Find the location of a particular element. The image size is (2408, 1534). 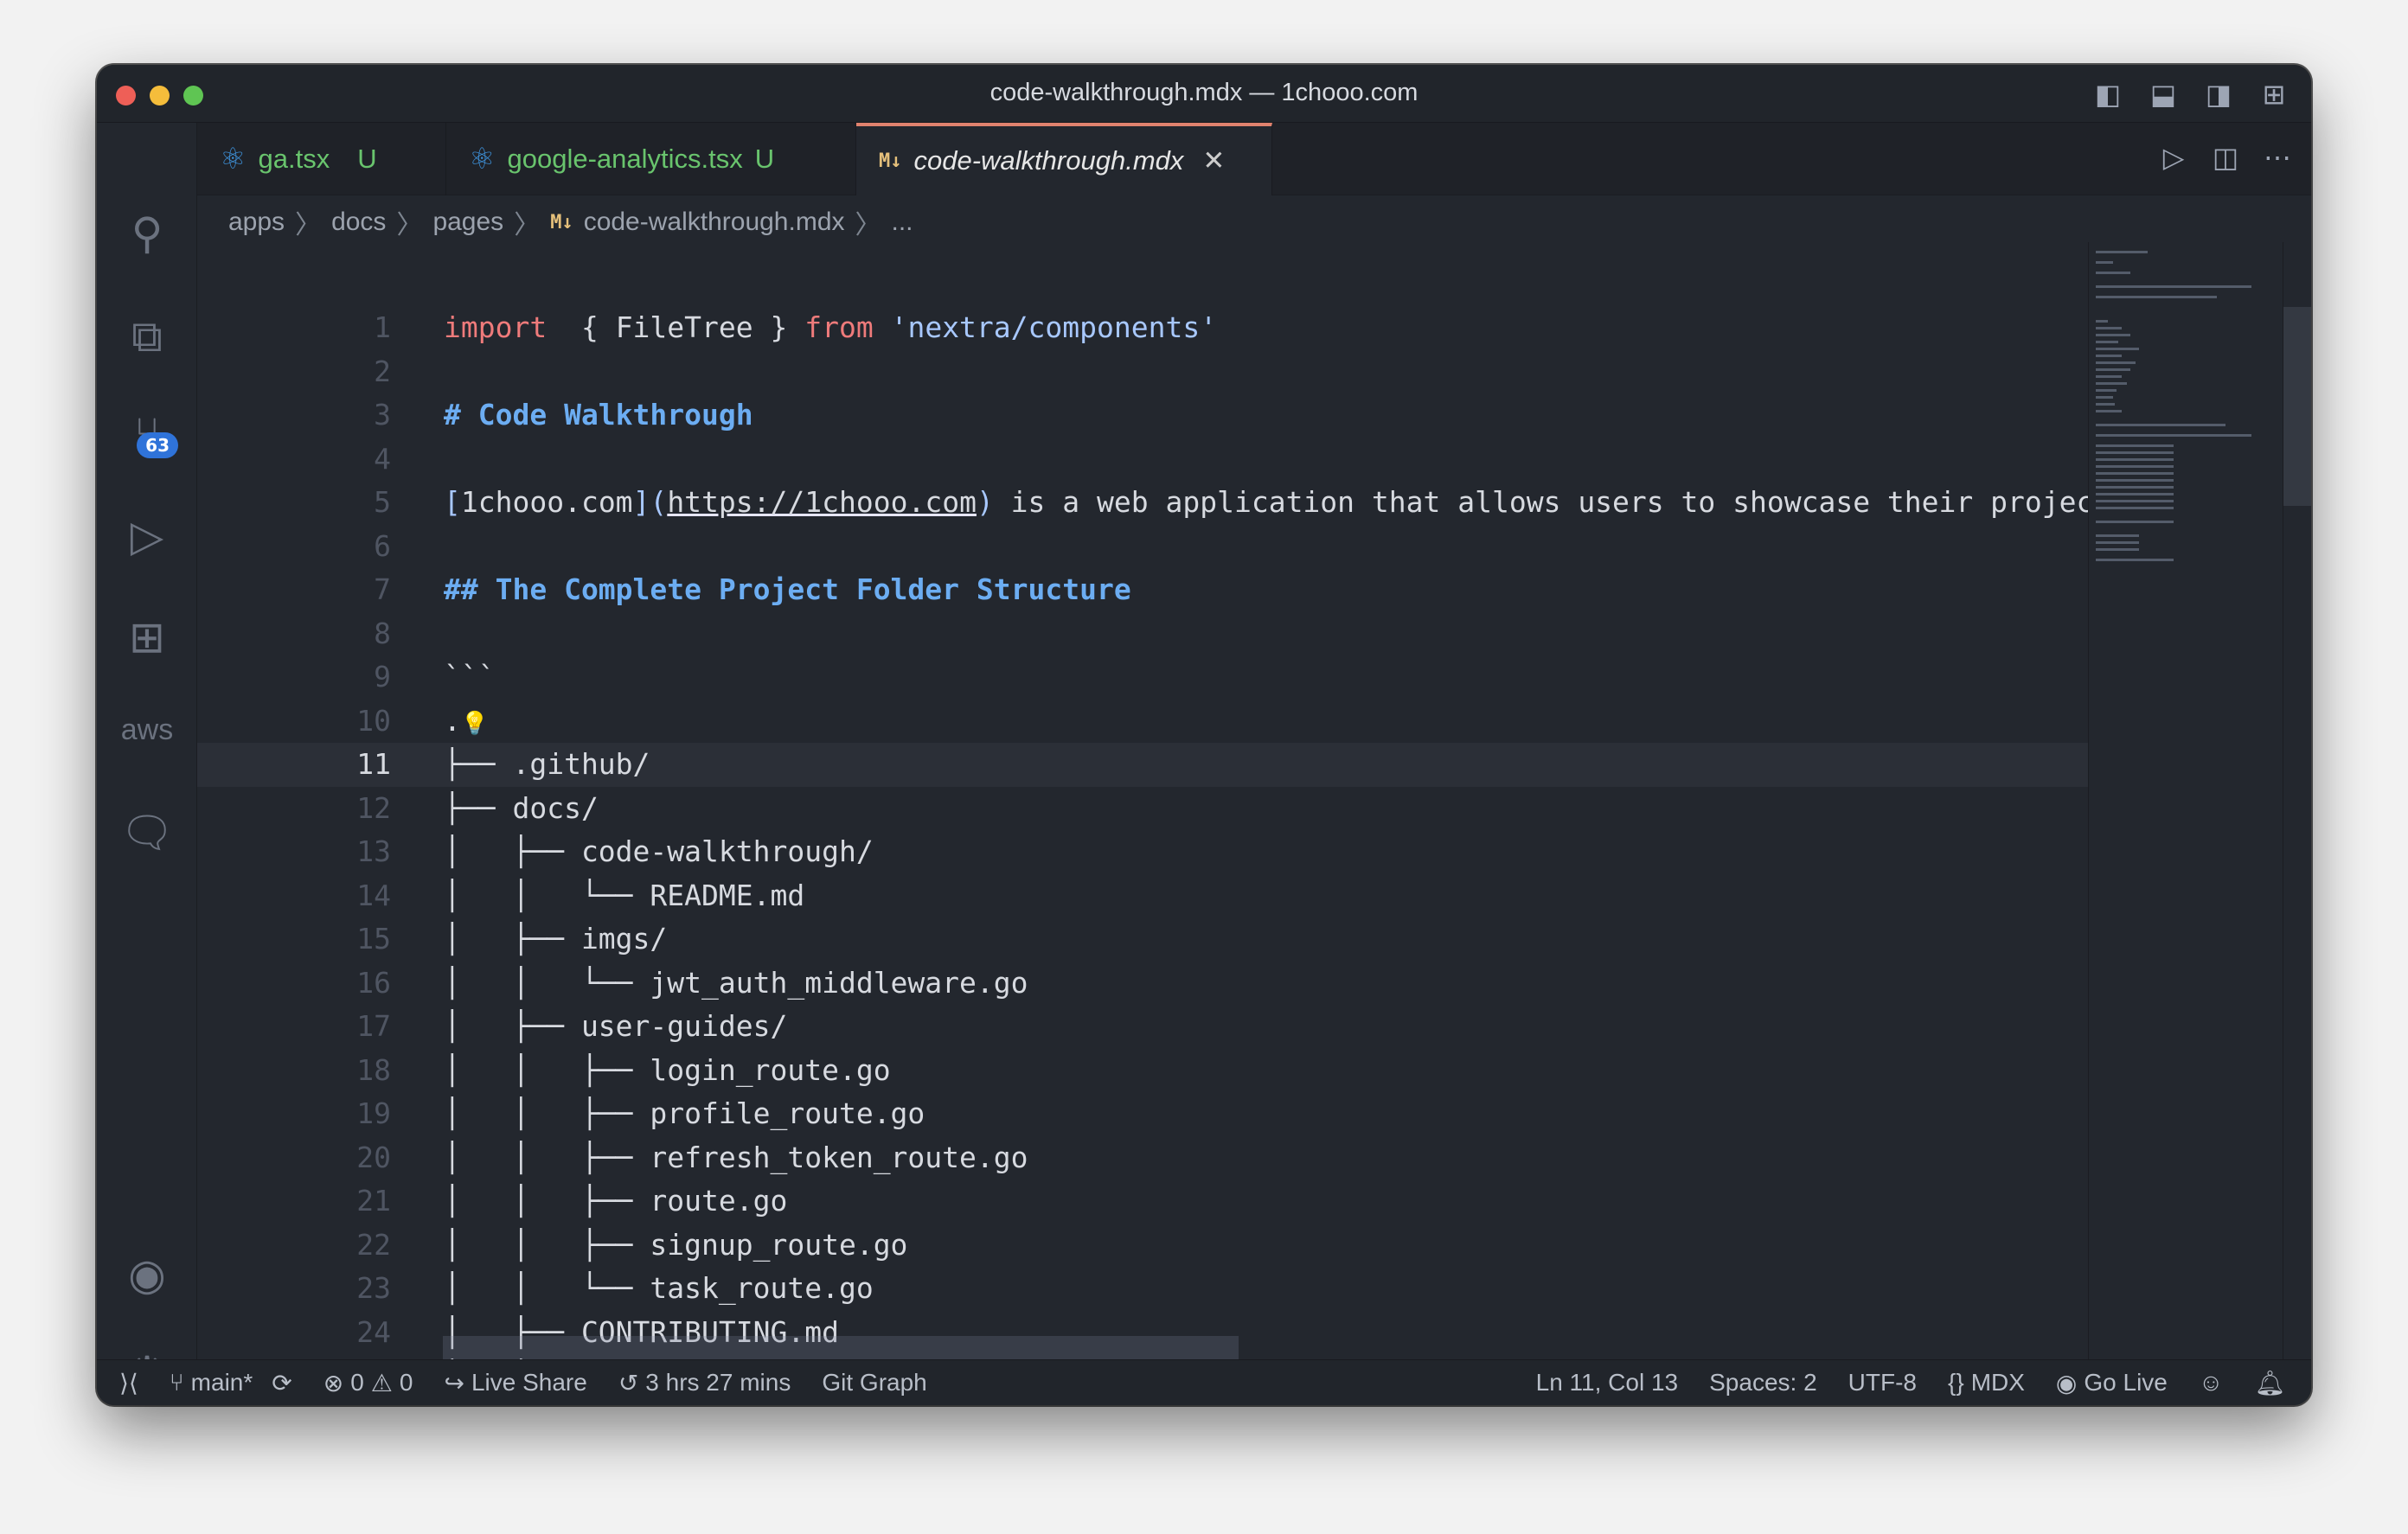

code-line: 2 is located at coordinates (1142, 372).